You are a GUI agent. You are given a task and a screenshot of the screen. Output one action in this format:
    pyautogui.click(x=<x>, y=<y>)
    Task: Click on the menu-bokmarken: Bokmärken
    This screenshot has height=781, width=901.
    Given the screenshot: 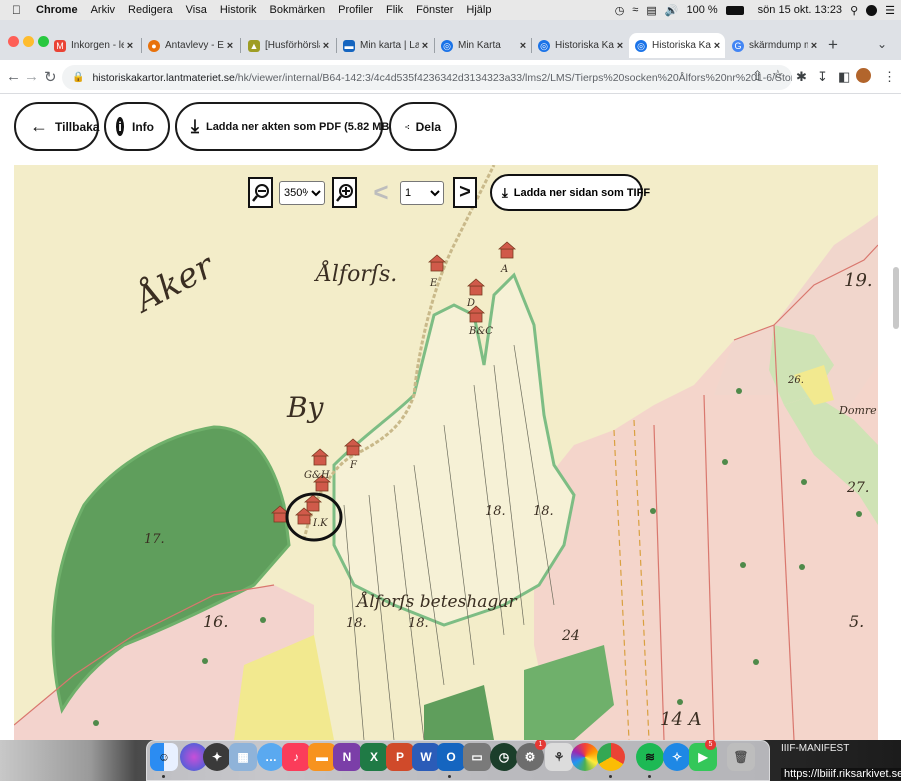 What is the action you would take?
    pyautogui.click(x=298, y=10)
    